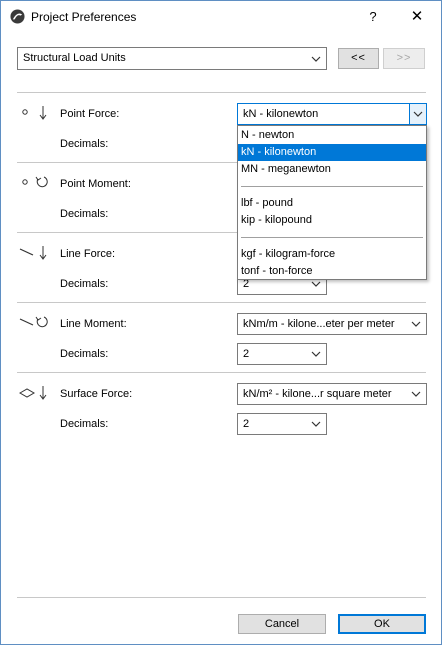 Image resolution: width=442 pixels, height=645 pixels. I want to click on ok-button: OK, so click(382, 624).